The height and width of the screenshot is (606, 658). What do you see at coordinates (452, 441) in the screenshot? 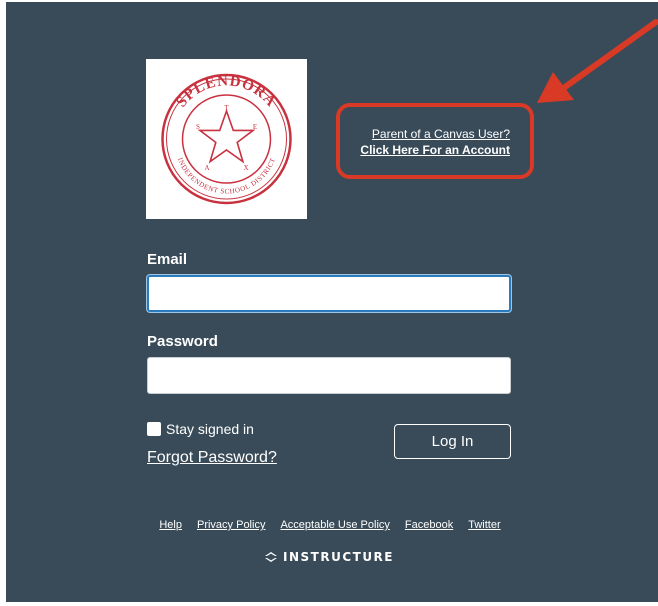
I see `login-button: Log In` at bounding box center [452, 441].